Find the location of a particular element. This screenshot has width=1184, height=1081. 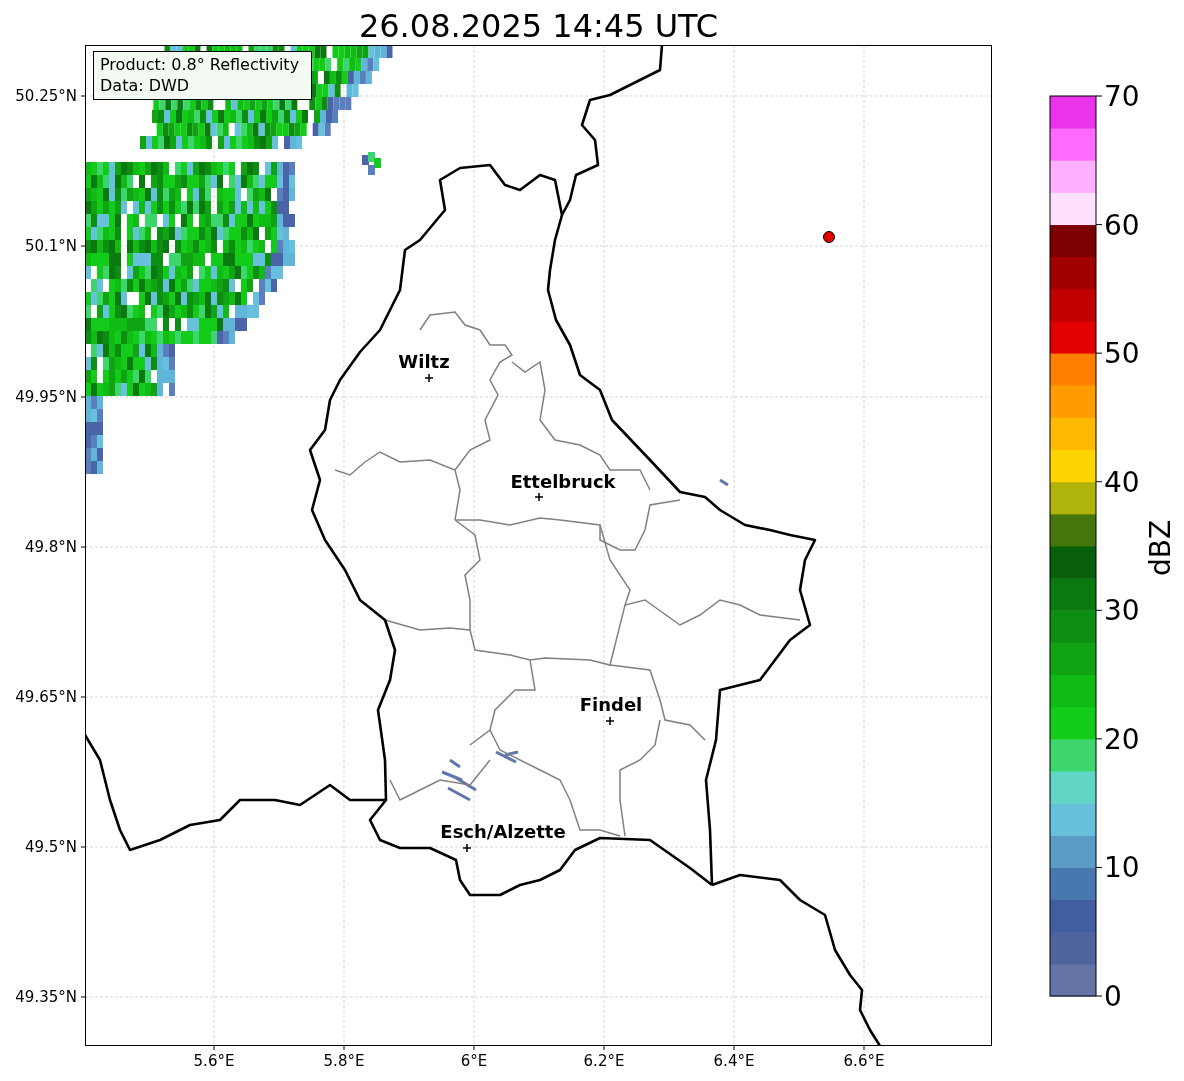

longitude-label: 5.8°E is located at coordinates (344, 1061).